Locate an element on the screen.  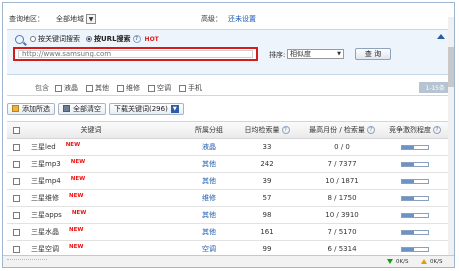
collapse-triangle-icon is located at coordinates (441, 36).